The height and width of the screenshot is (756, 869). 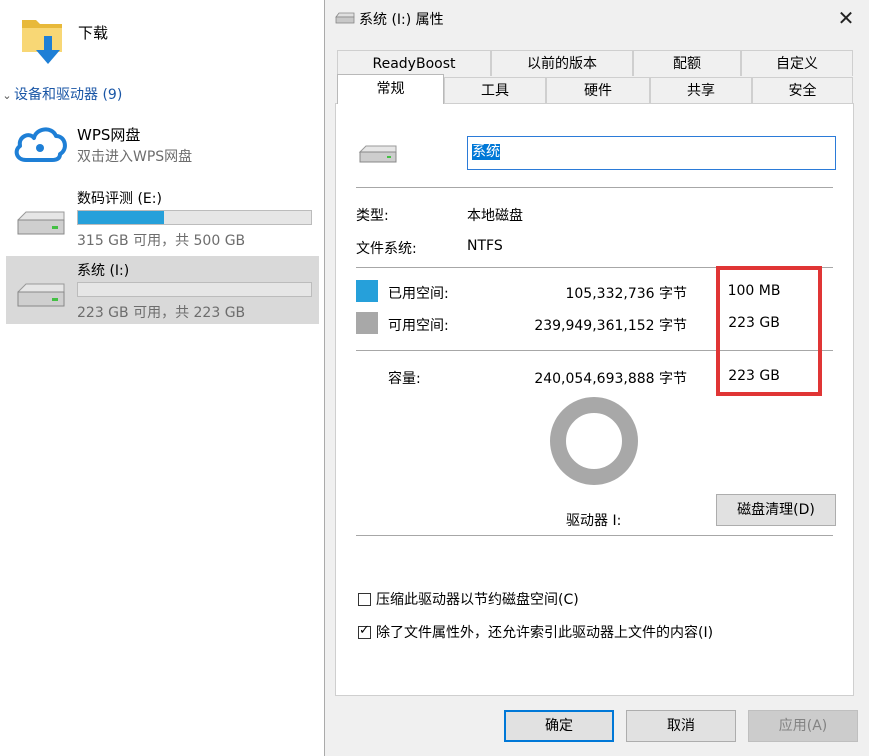 What do you see at coordinates (42, 42) in the screenshot?
I see `download-folder-icon` at bounding box center [42, 42].